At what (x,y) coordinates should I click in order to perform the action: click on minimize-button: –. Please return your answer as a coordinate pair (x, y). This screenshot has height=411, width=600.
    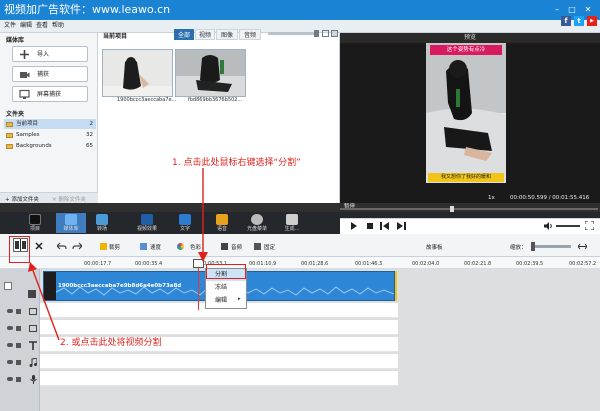
    Looking at the image, I should click on (557, 9).